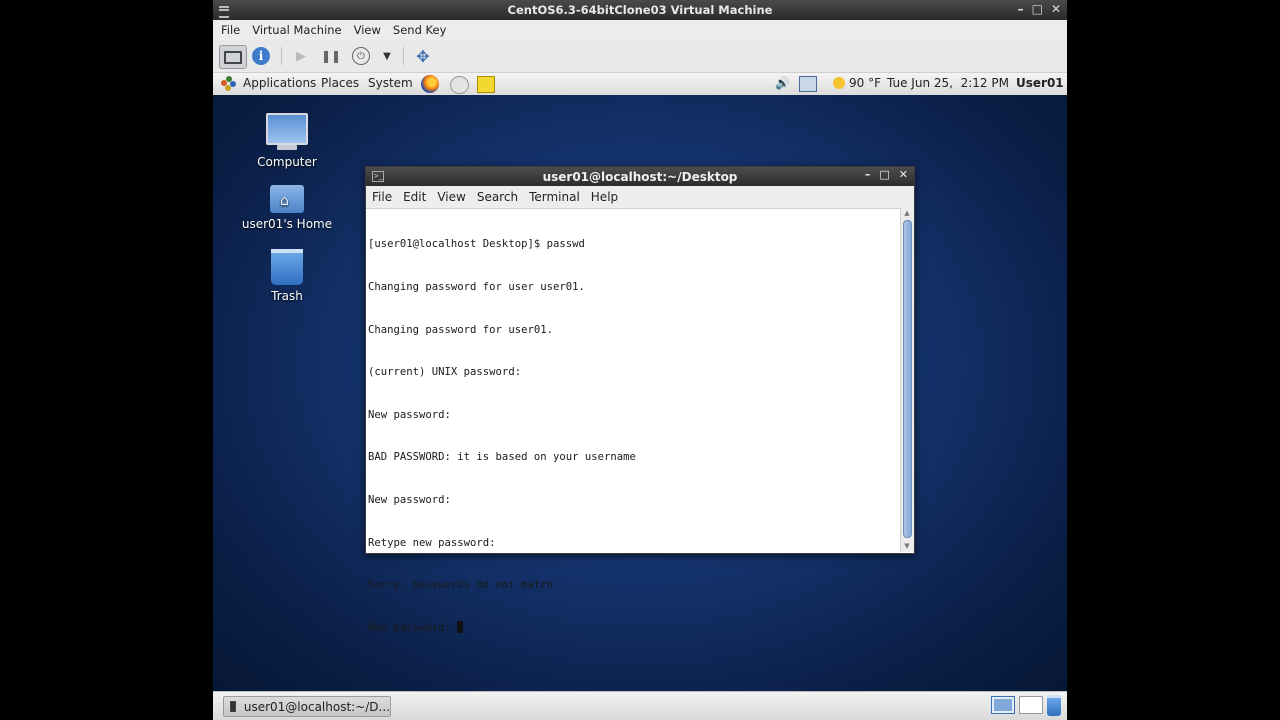 This screenshot has height=720, width=1280. What do you see at coordinates (331, 56) in the screenshot?
I see `pause-icon: ❚❚` at bounding box center [331, 56].